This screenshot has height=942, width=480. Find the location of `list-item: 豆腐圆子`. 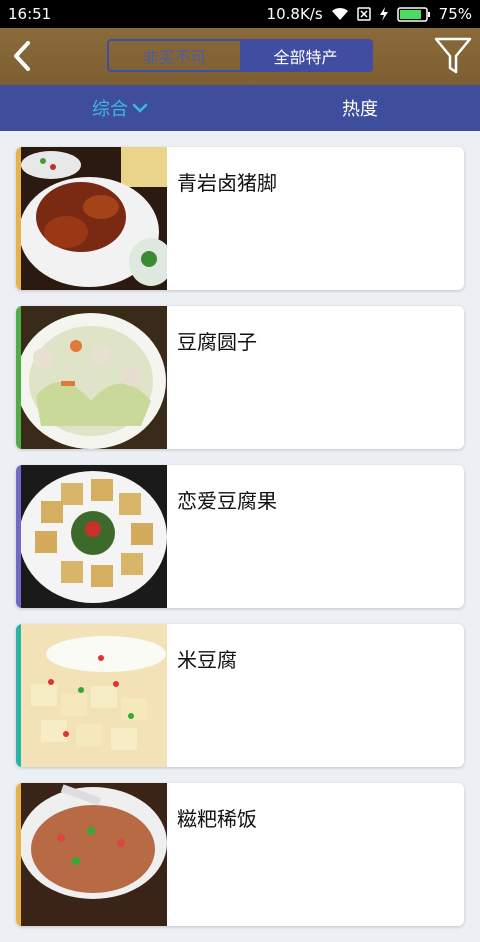

list-item: 豆腐圆子 is located at coordinates (240, 377).